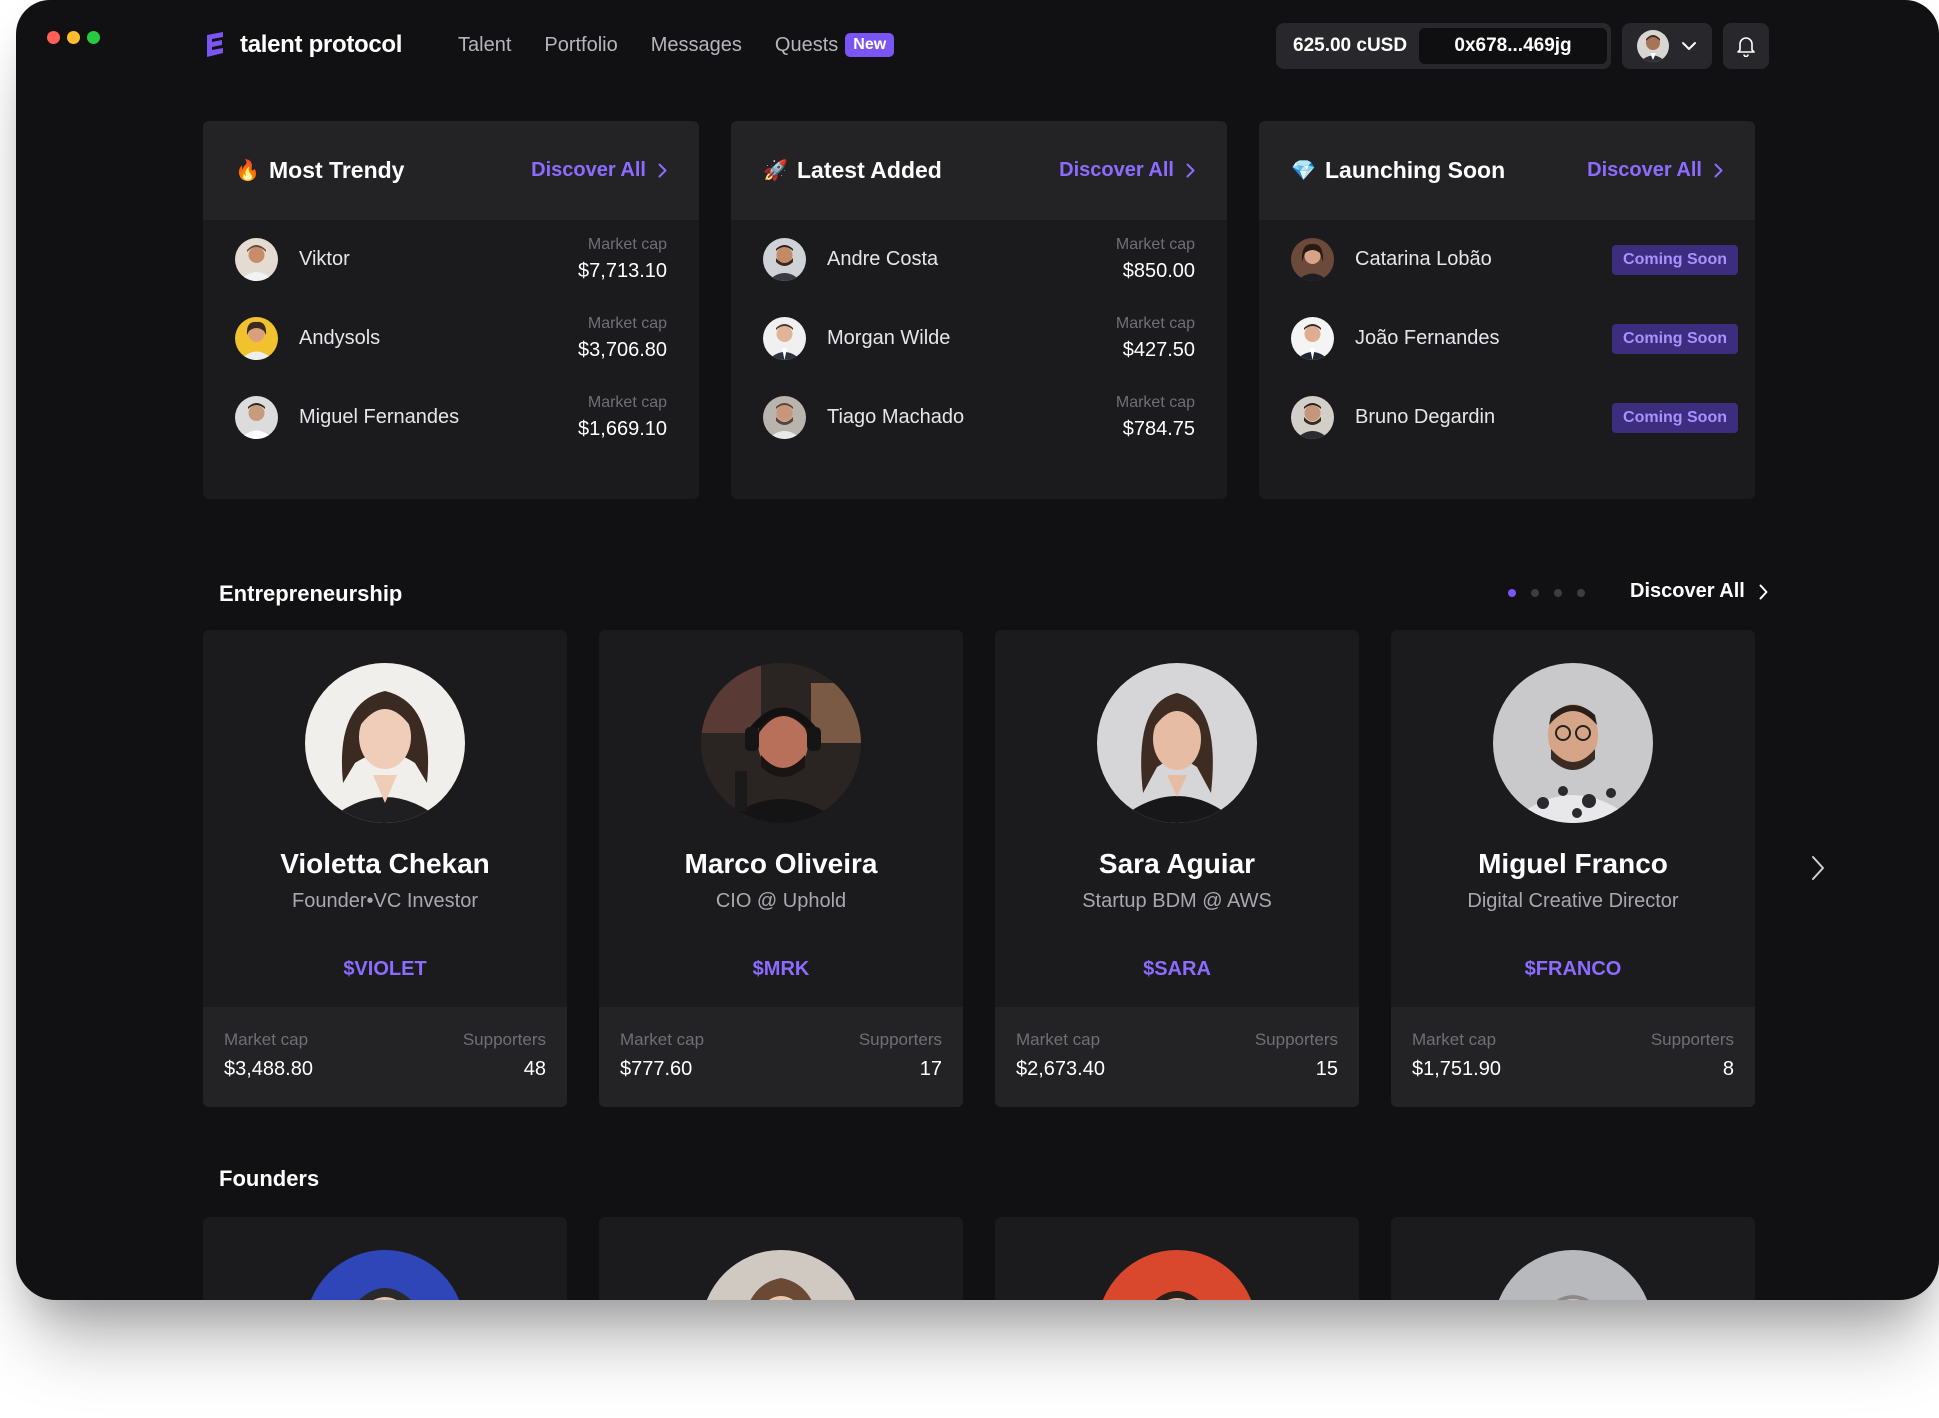  What do you see at coordinates (451, 417) in the screenshot?
I see `list-item: Miguel Fernandes Market cap $1,669.10` at bounding box center [451, 417].